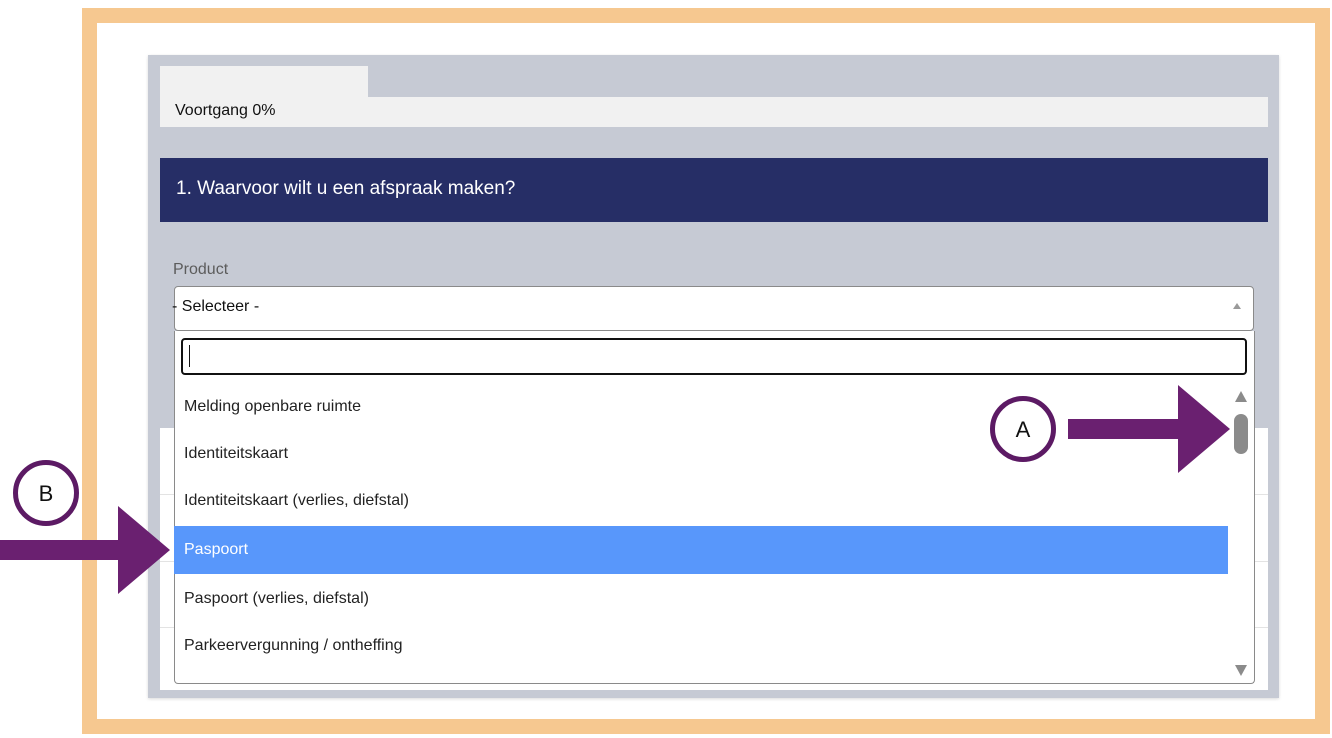  I want to click on arrow-a-icon, so click(1149, 429).